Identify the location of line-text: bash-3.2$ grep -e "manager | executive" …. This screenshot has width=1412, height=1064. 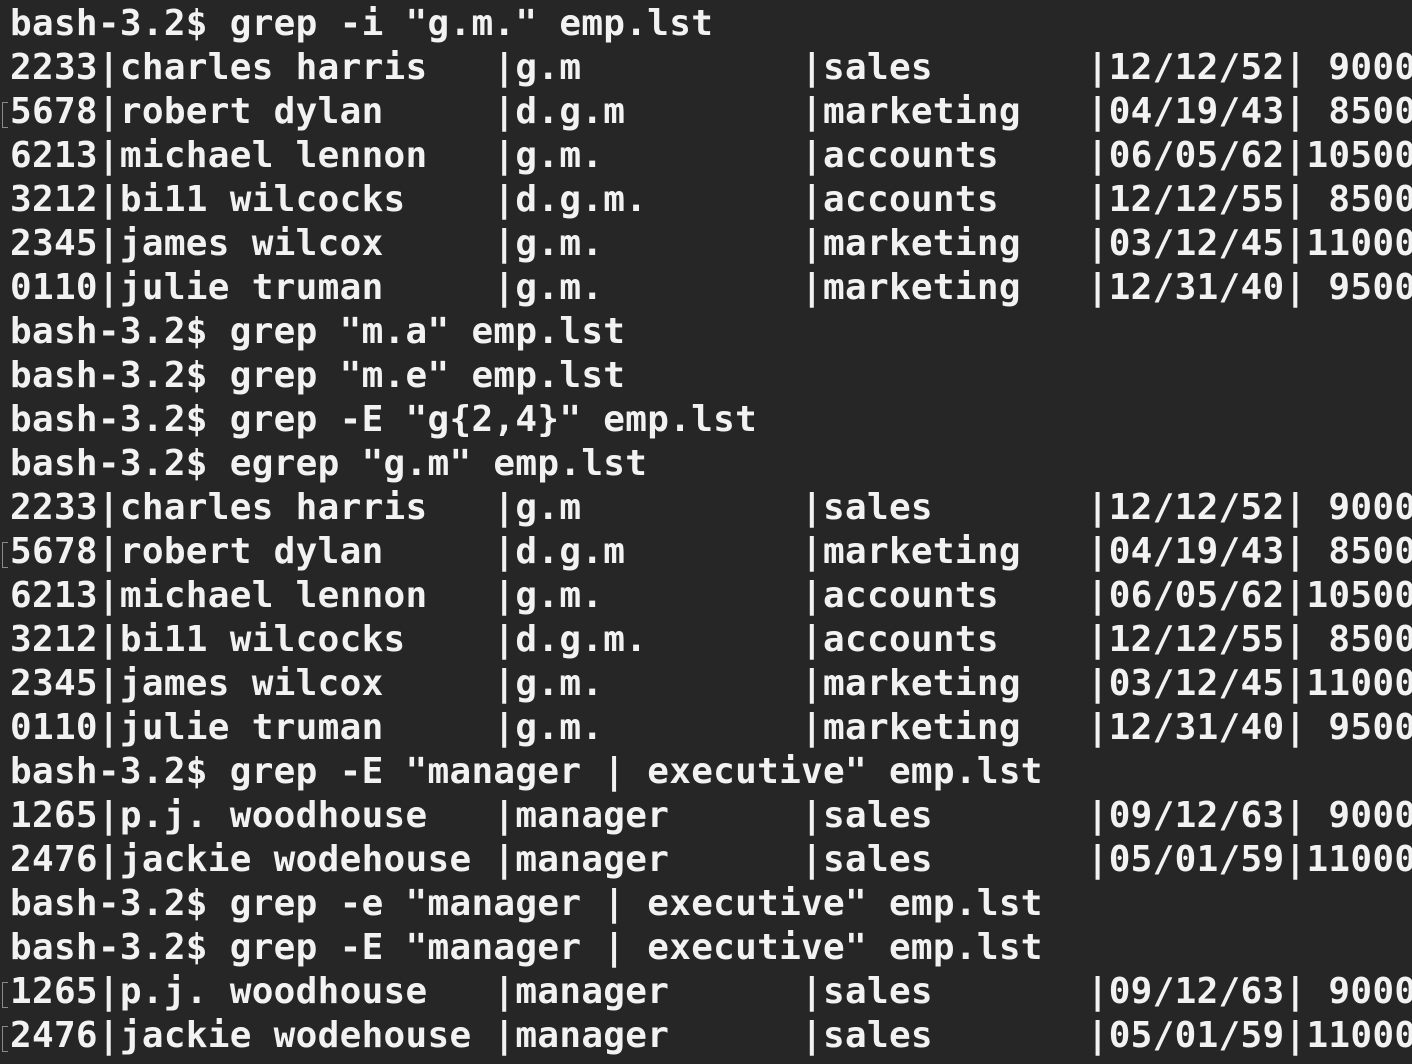
(526, 903).